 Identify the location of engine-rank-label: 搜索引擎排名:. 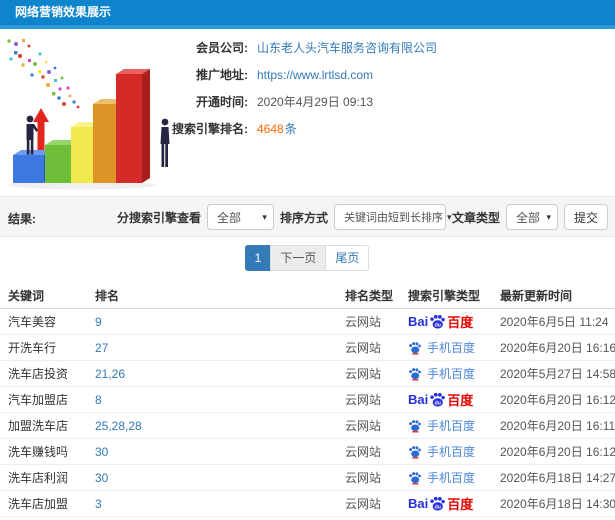
(210, 129).